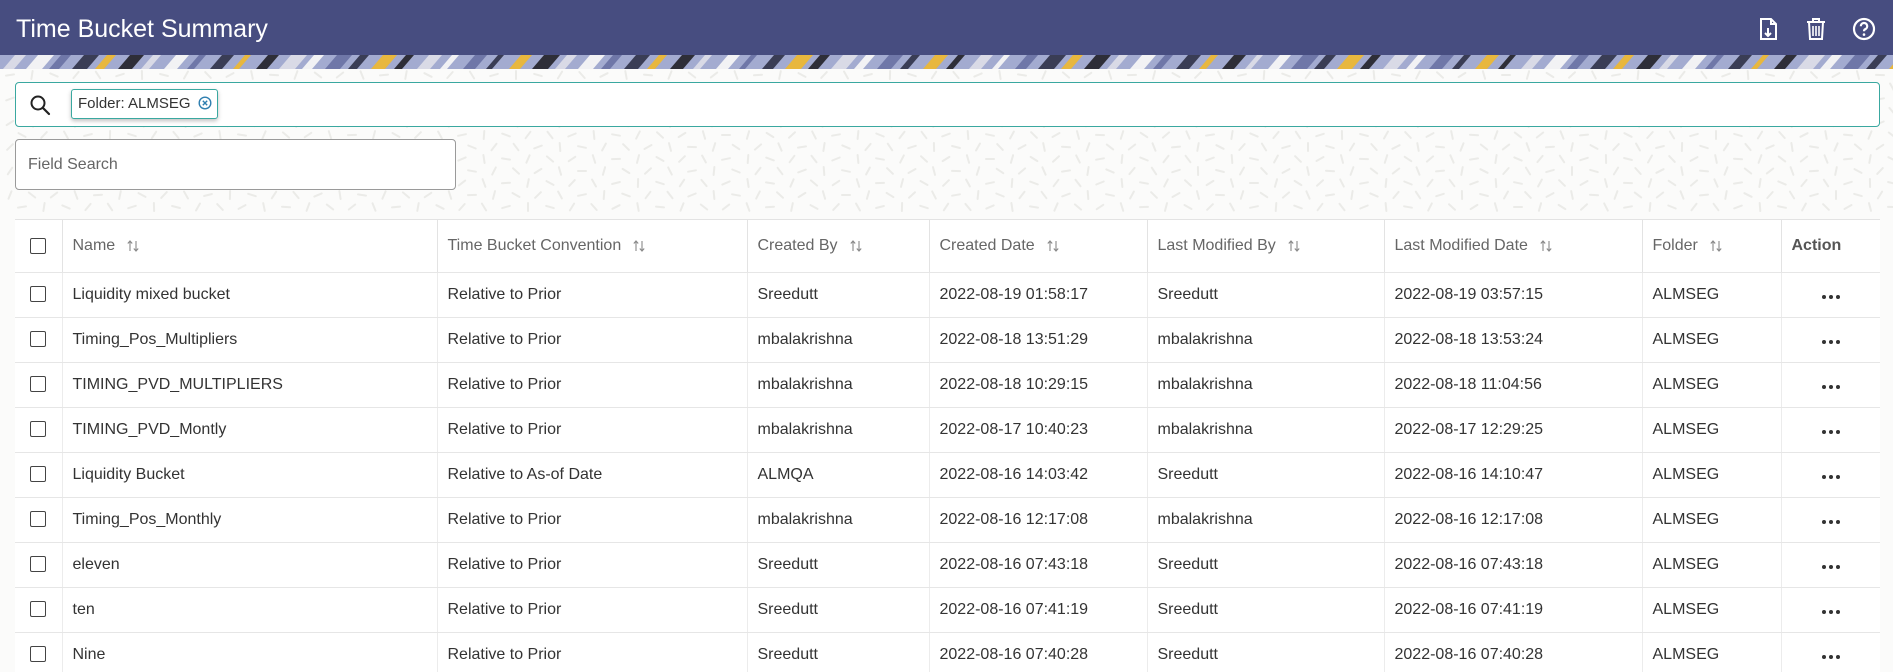 The width and height of the screenshot is (1893, 672). I want to click on column-header-modified-date: Last Modified Date, so click(1513, 246).